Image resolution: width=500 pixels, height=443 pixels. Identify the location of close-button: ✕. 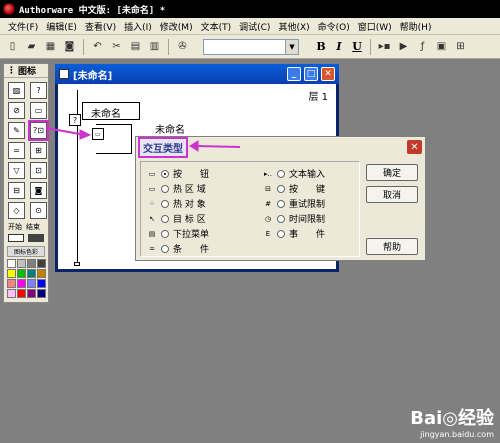
(328, 74).